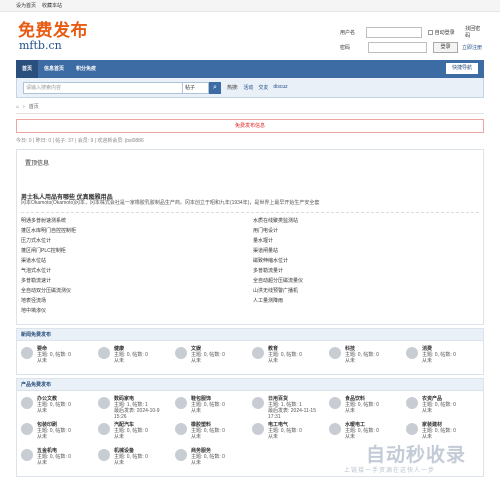 This screenshot has width=500, height=500. I want to click on list-item: 压力式水位计, so click(137, 241).